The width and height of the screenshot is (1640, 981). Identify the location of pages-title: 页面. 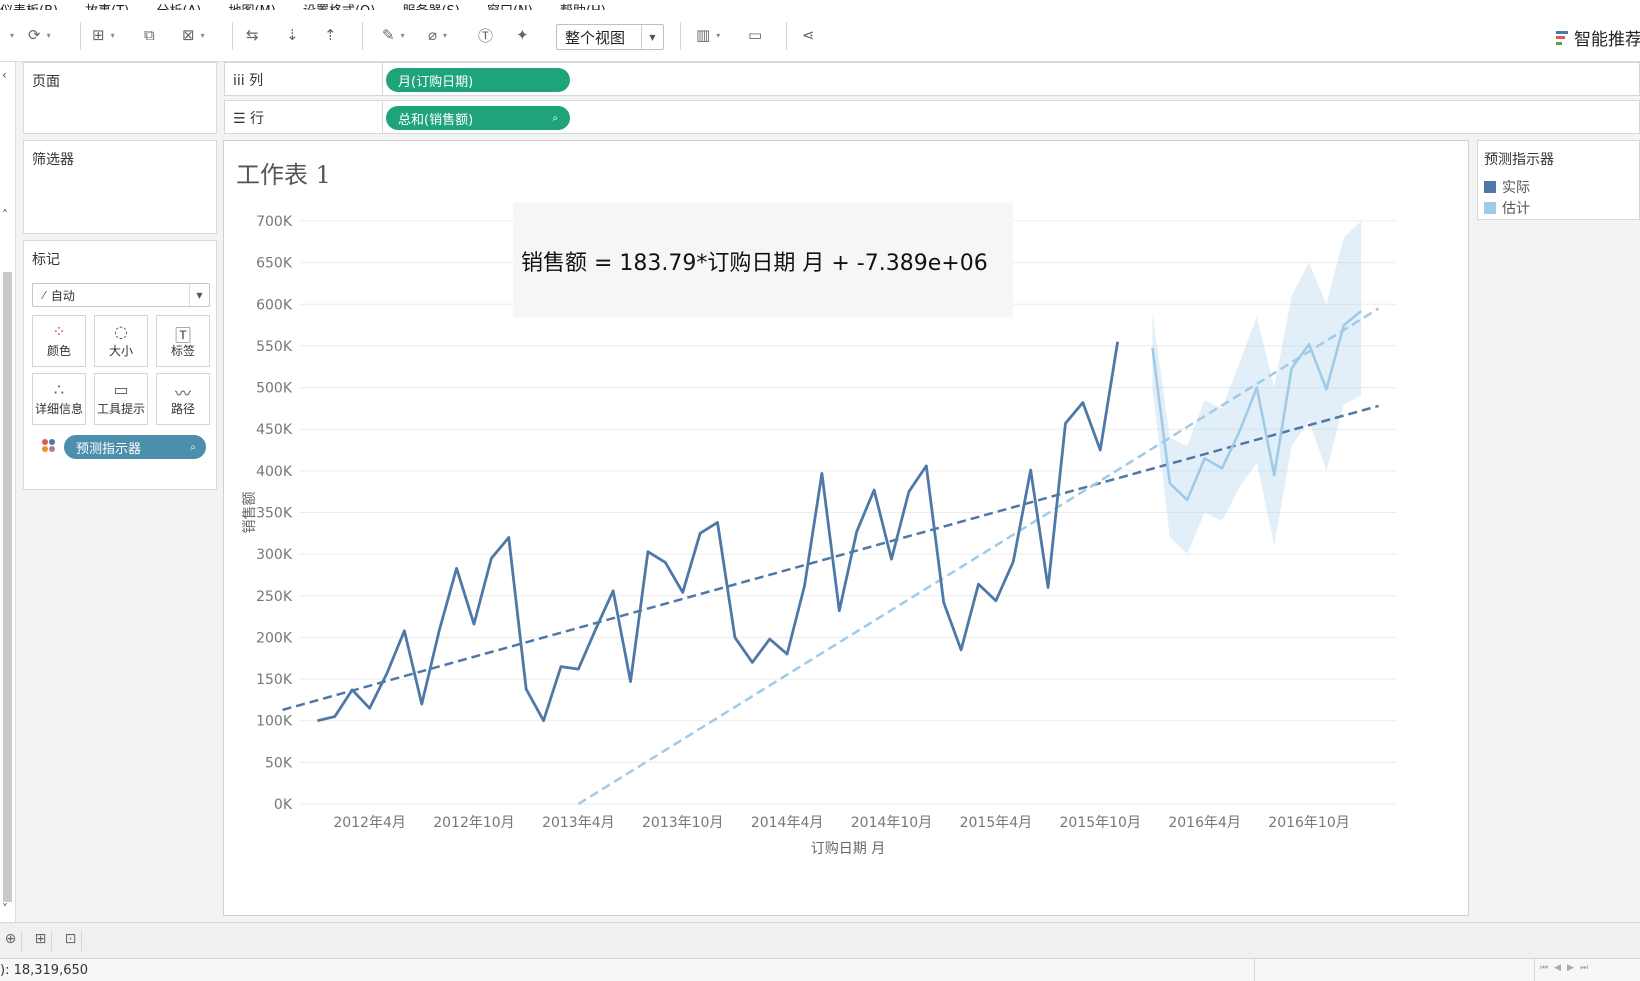
(46, 82).